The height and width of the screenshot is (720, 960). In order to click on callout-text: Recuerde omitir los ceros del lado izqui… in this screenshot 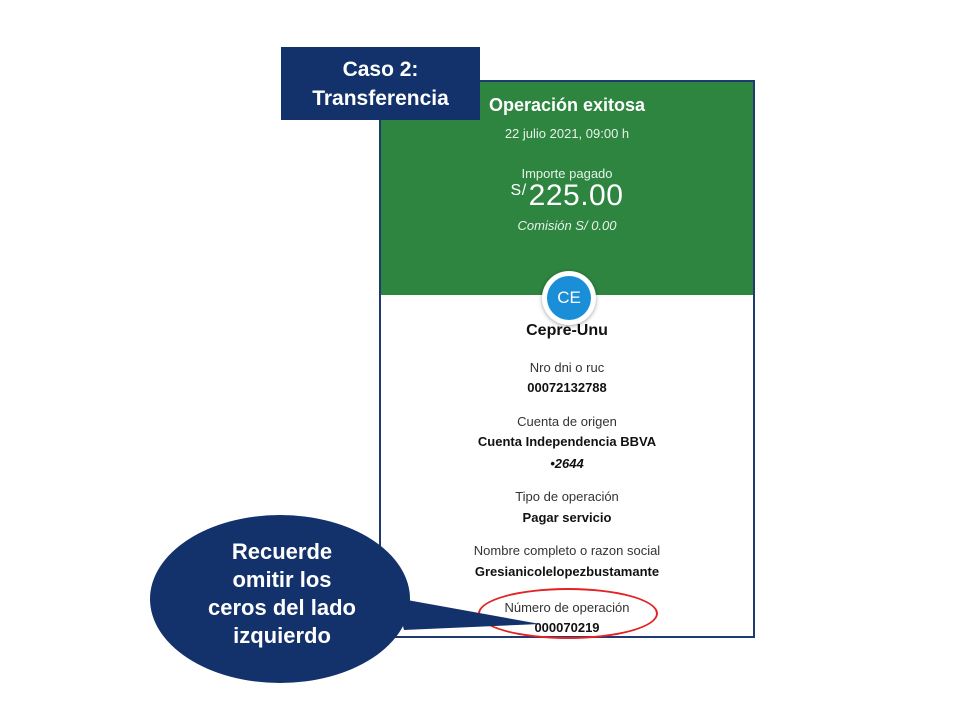, I will do `click(282, 594)`.